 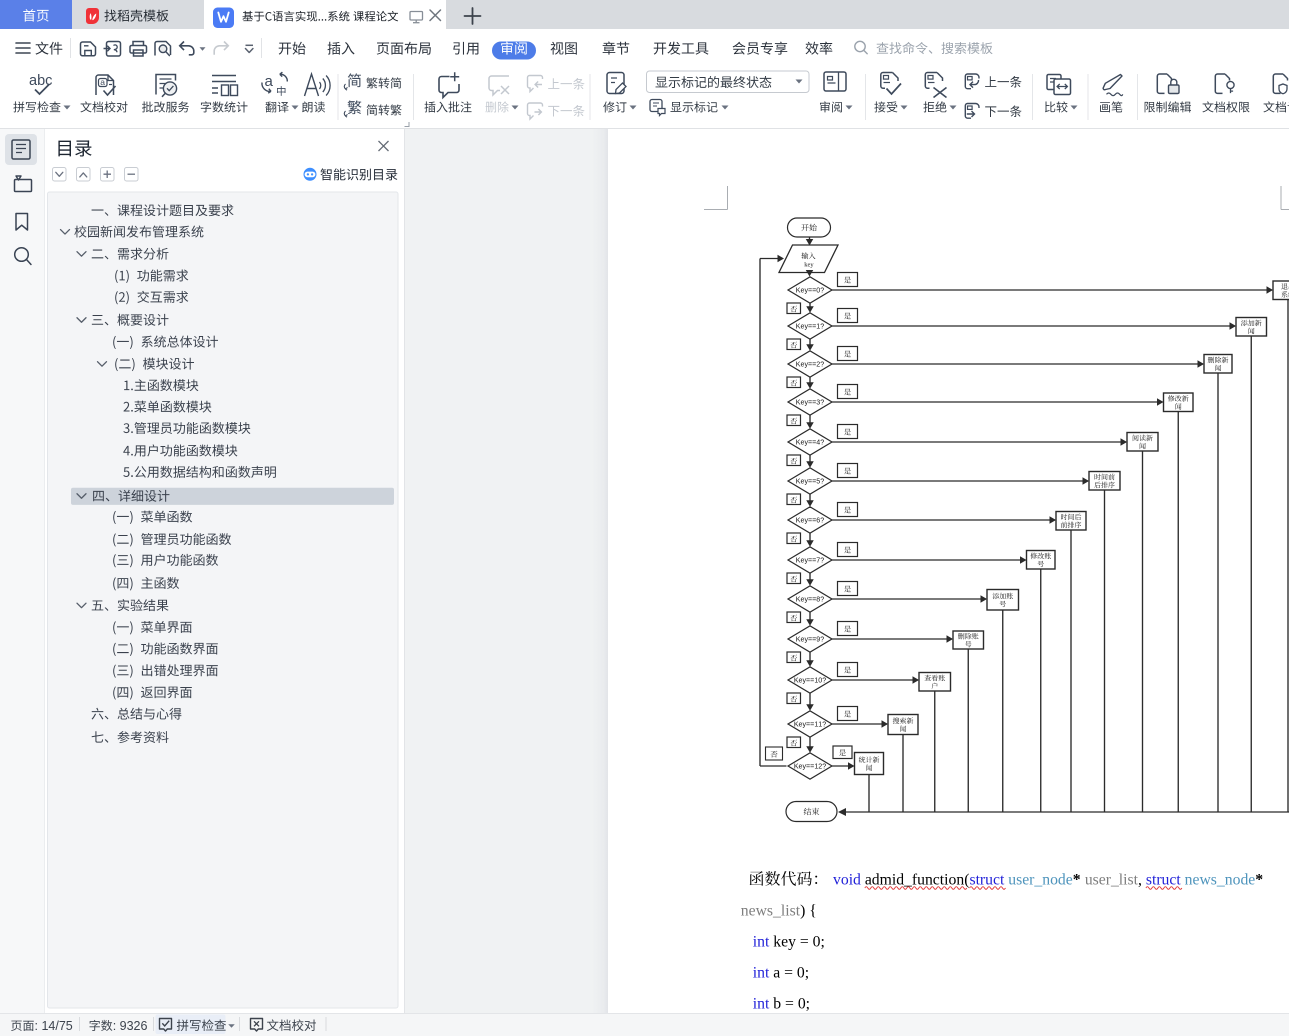 What do you see at coordinates (849, 880) in the screenshot?
I see `svg-text: void` at bounding box center [849, 880].